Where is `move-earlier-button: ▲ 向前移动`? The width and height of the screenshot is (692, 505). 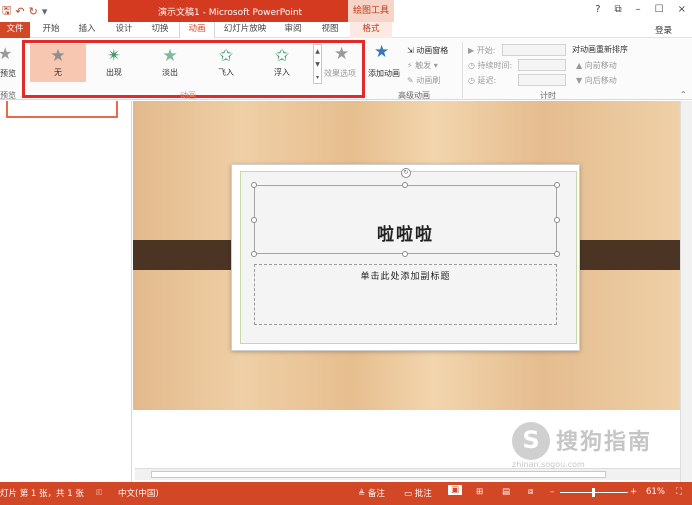 move-earlier-button: ▲ 向前移动 is located at coordinates (596, 65).